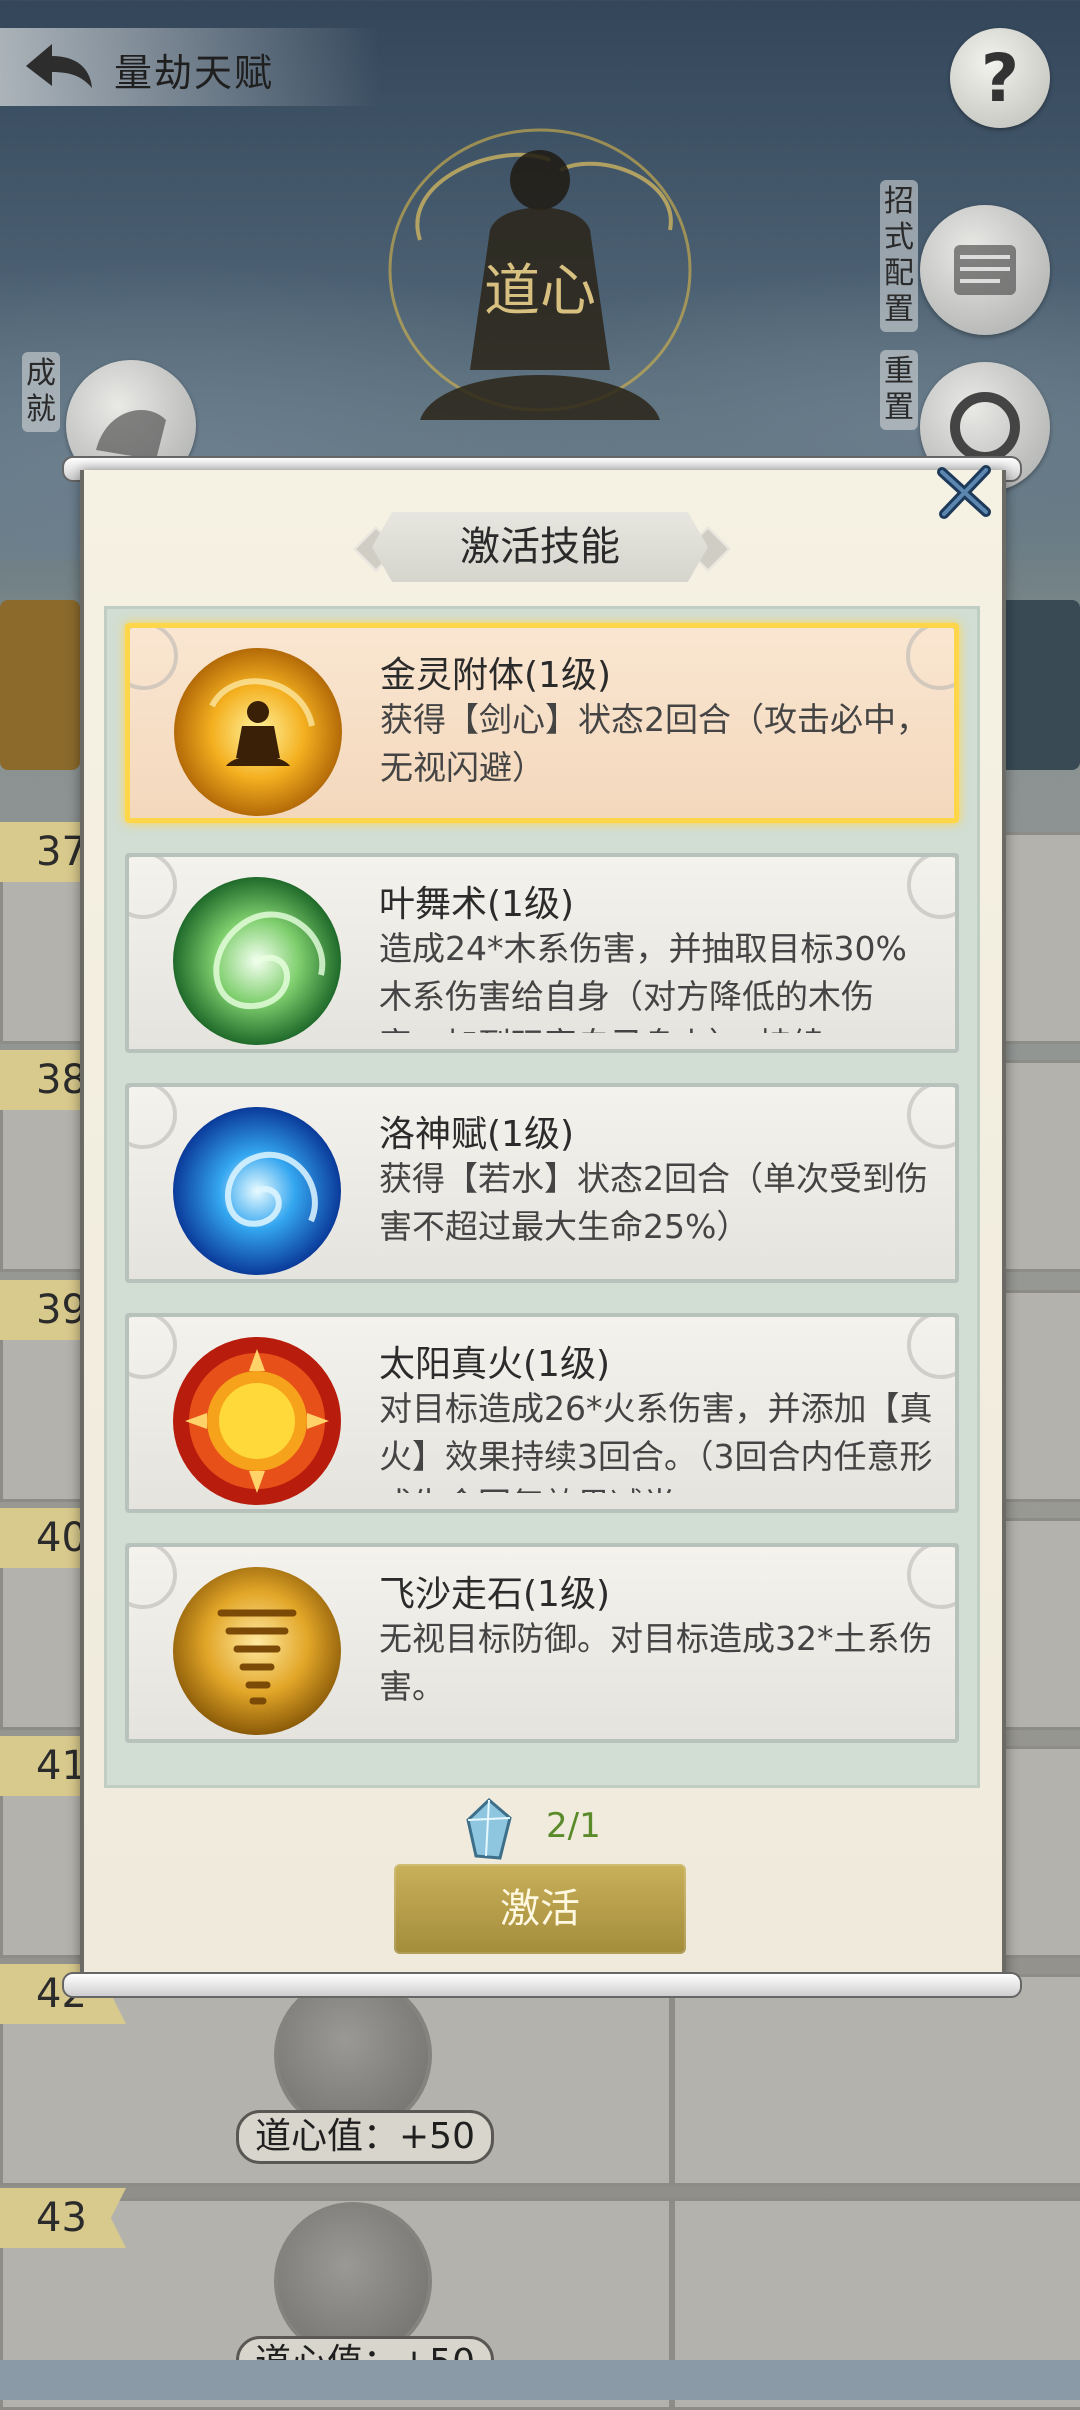  What do you see at coordinates (476, 904) in the screenshot?
I see `skill-name: 叶舞术(1级)` at bounding box center [476, 904].